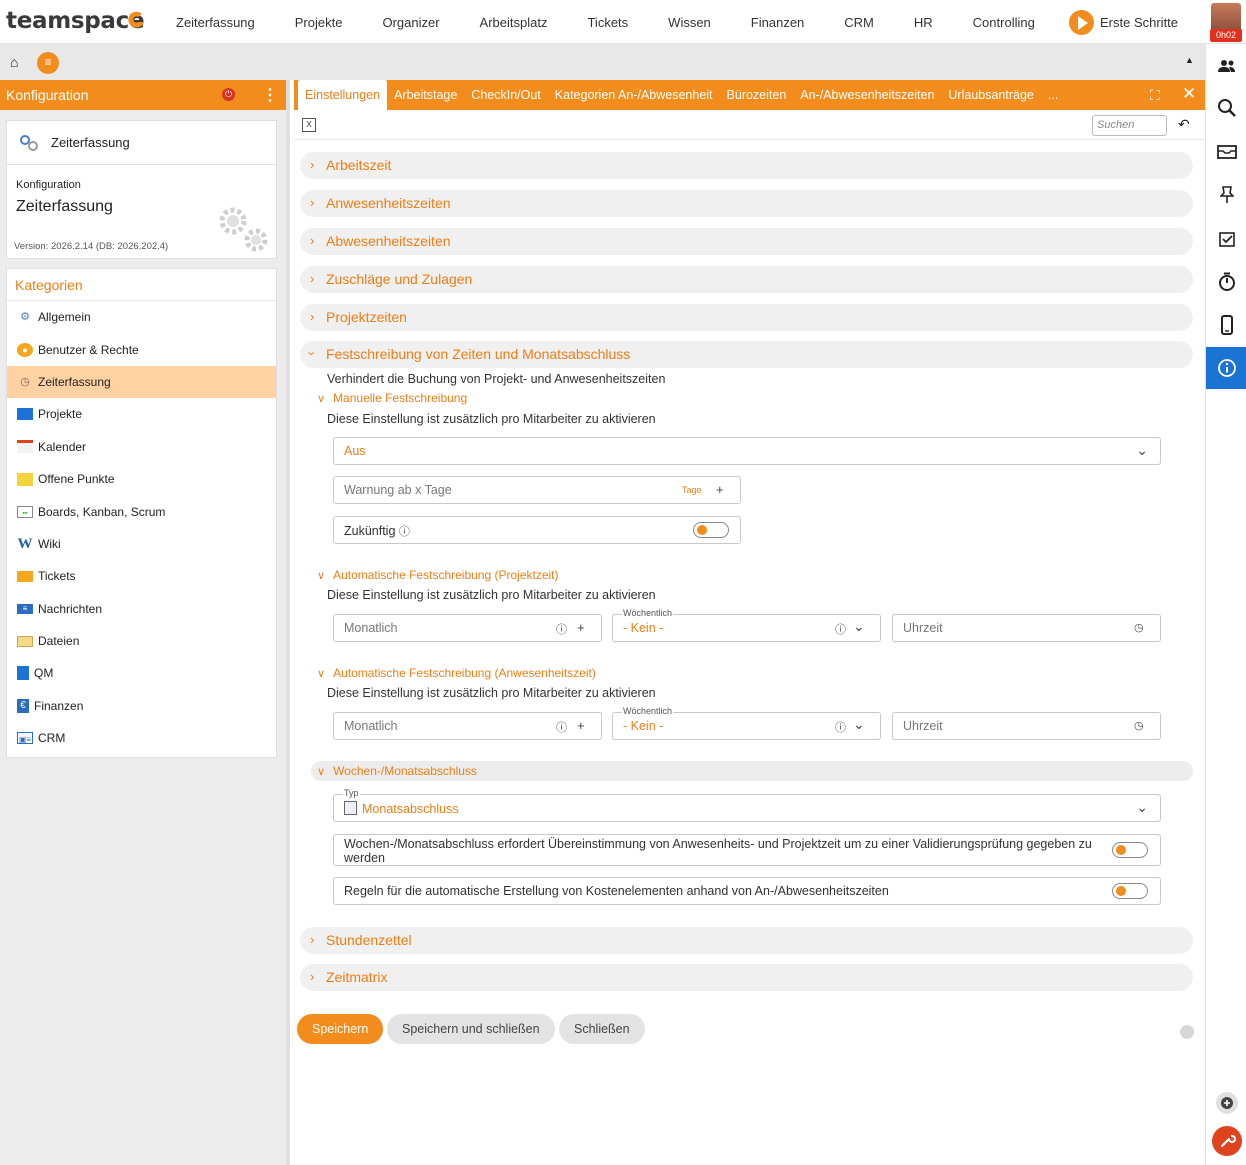 This screenshot has height=1165, width=1246. What do you see at coordinates (1129, 125) in the screenshot?
I see `search-input: Suchen` at bounding box center [1129, 125].